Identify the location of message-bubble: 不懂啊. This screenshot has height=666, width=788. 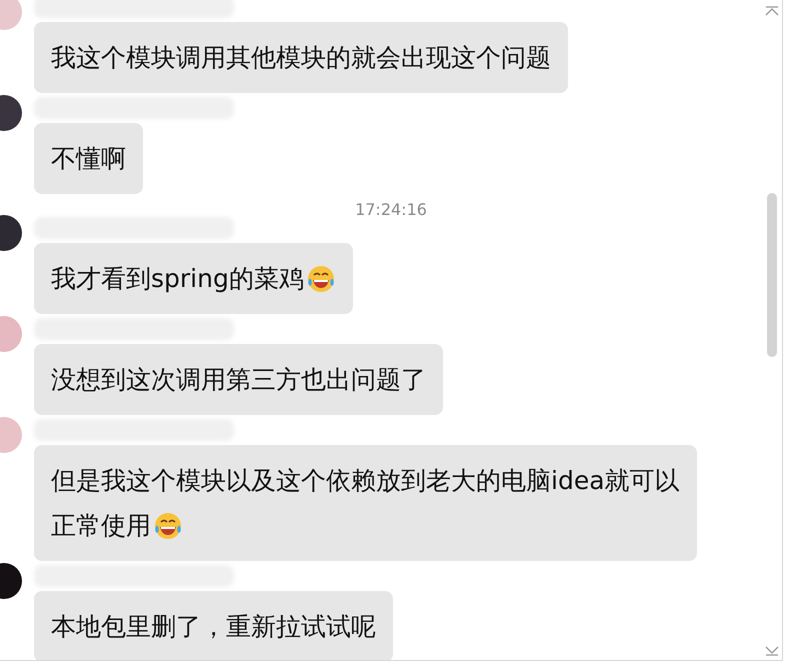
(88, 158).